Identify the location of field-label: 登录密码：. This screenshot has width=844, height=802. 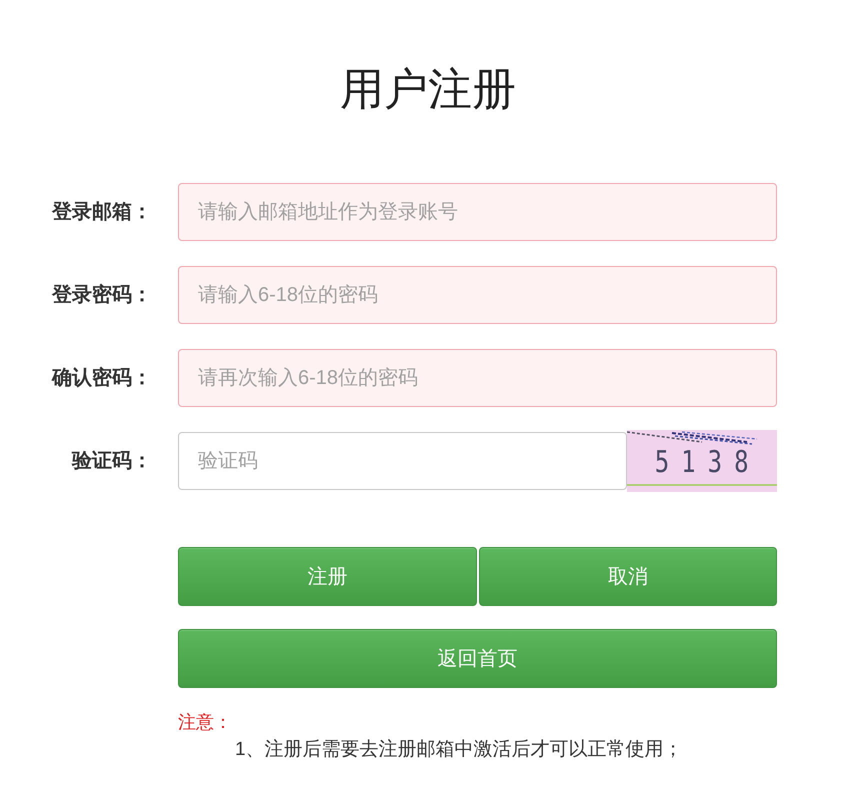
(102, 295).